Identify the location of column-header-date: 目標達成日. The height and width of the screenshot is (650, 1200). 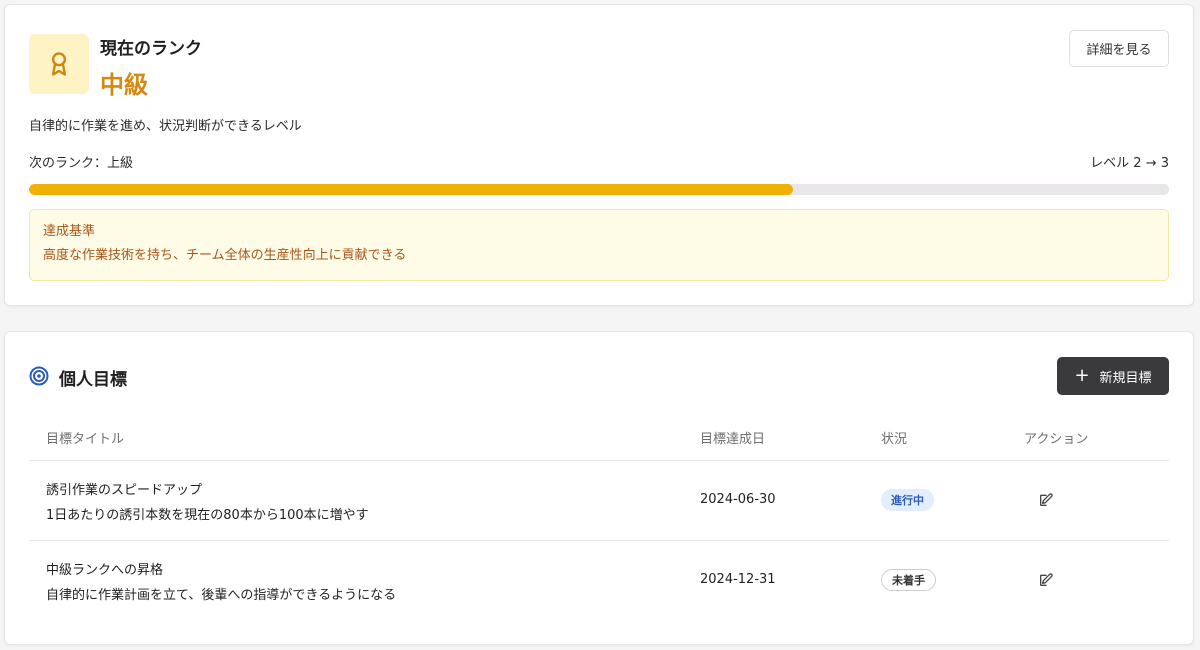
(733, 439).